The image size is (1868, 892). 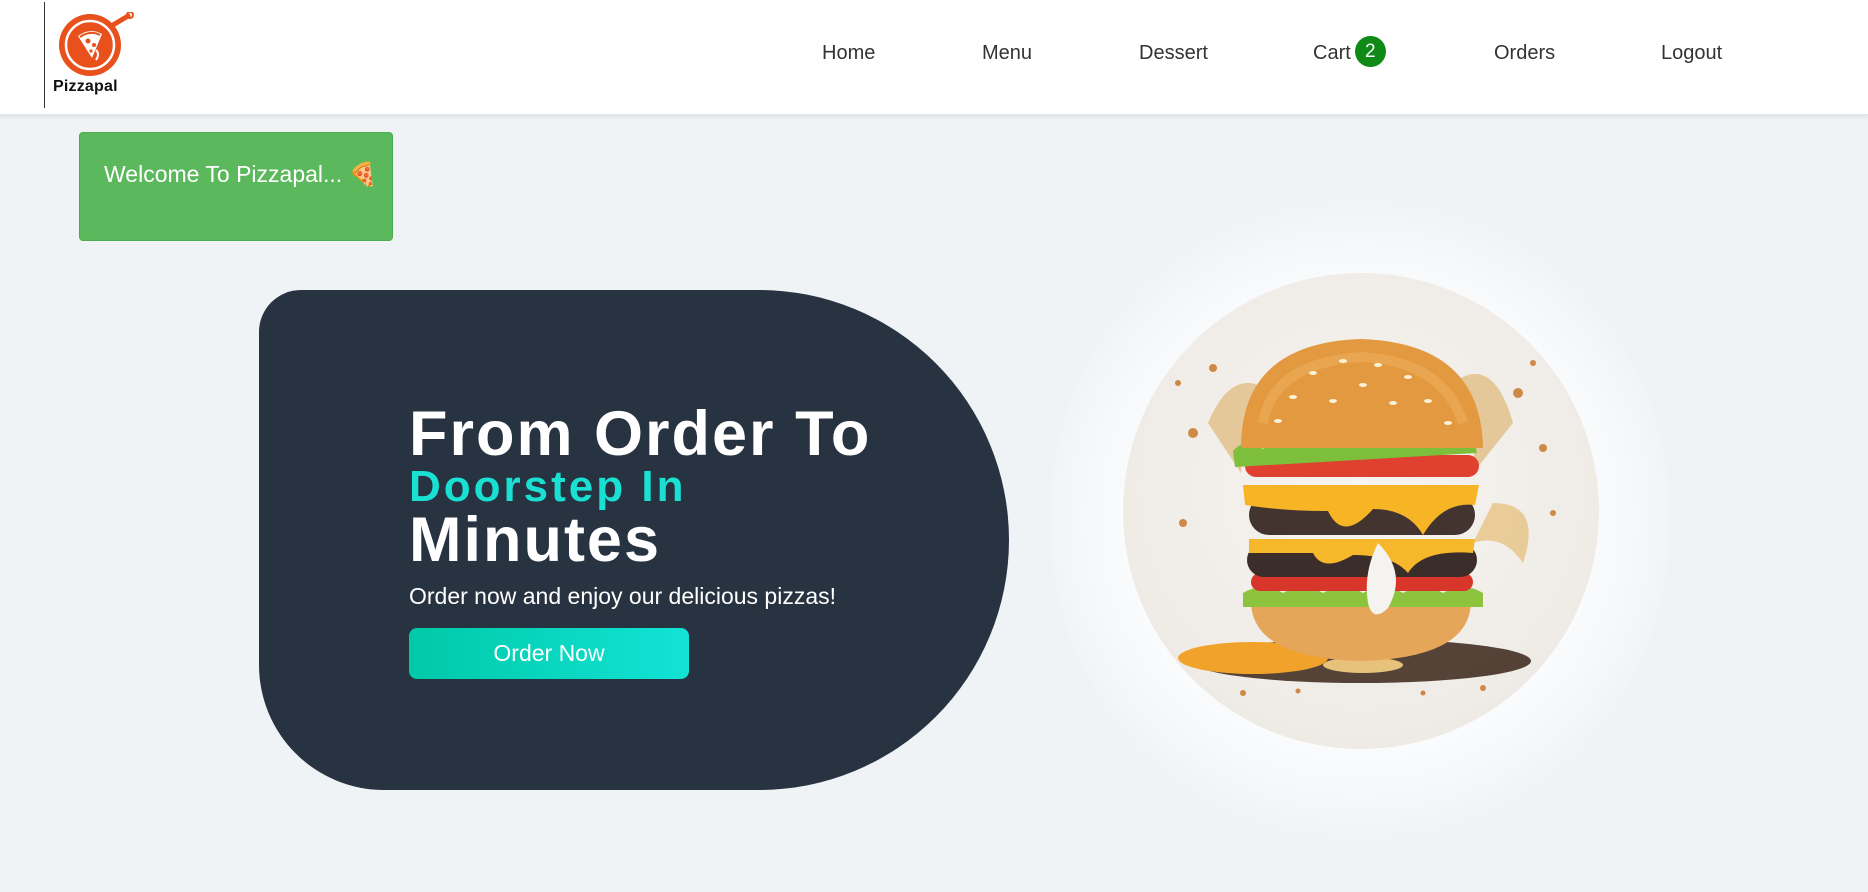 What do you see at coordinates (1332, 53) in the screenshot?
I see `nav-cart-label: Cart` at bounding box center [1332, 53].